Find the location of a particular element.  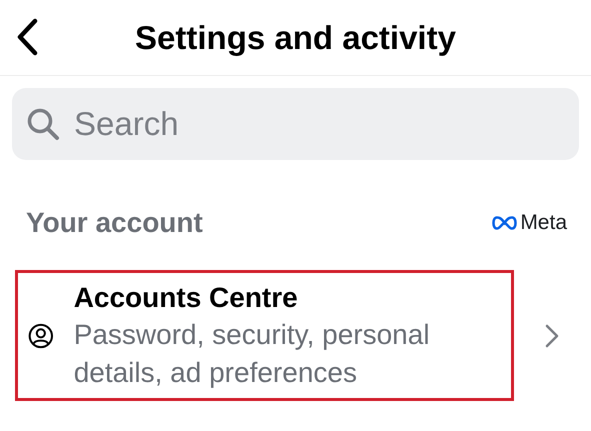

page-title: Settings and activity is located at coordinates (295, 37).